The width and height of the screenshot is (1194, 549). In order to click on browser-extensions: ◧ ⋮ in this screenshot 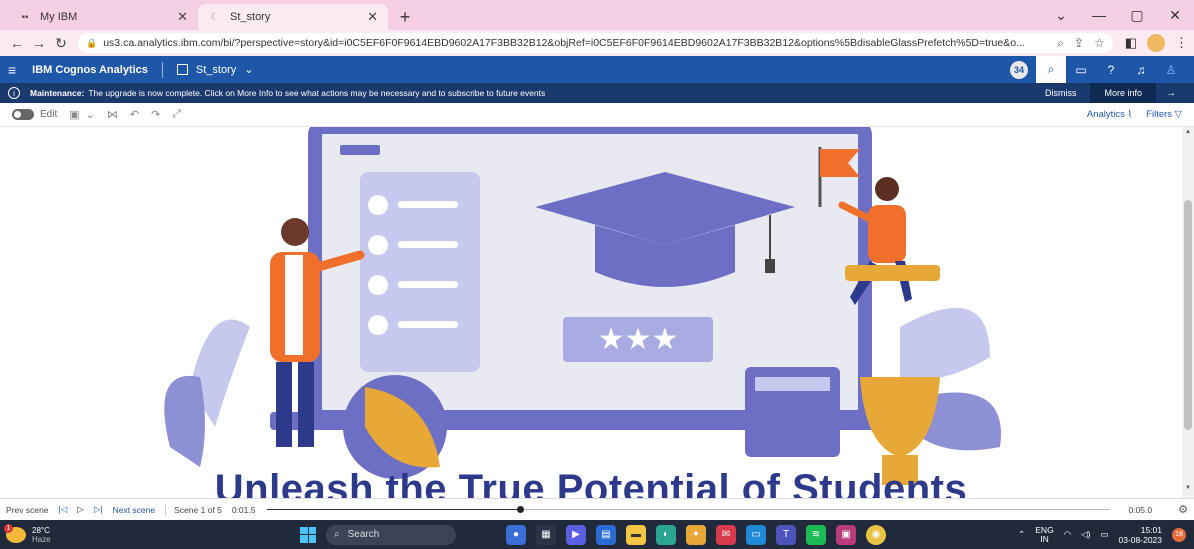, I will do `click(1156, 43)`.